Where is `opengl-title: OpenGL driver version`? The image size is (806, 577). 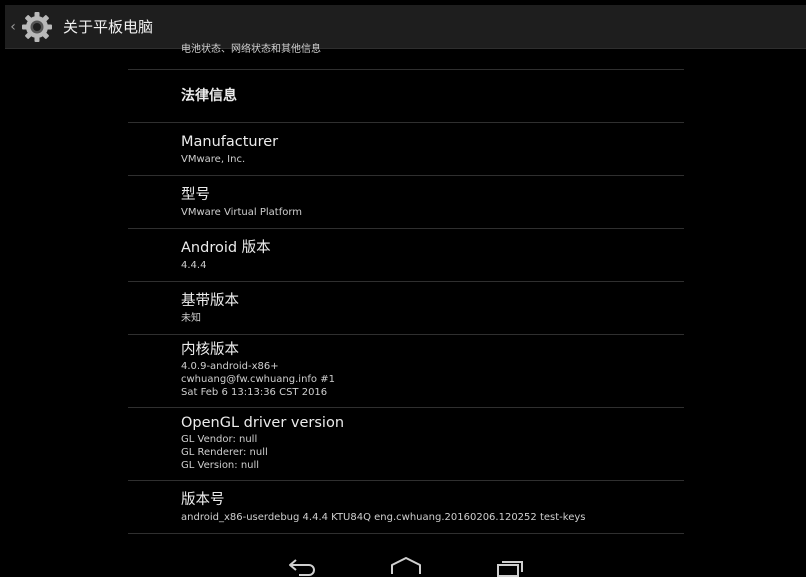 opengl-title: OpenGL driver version is located at coordinates (263, 423).